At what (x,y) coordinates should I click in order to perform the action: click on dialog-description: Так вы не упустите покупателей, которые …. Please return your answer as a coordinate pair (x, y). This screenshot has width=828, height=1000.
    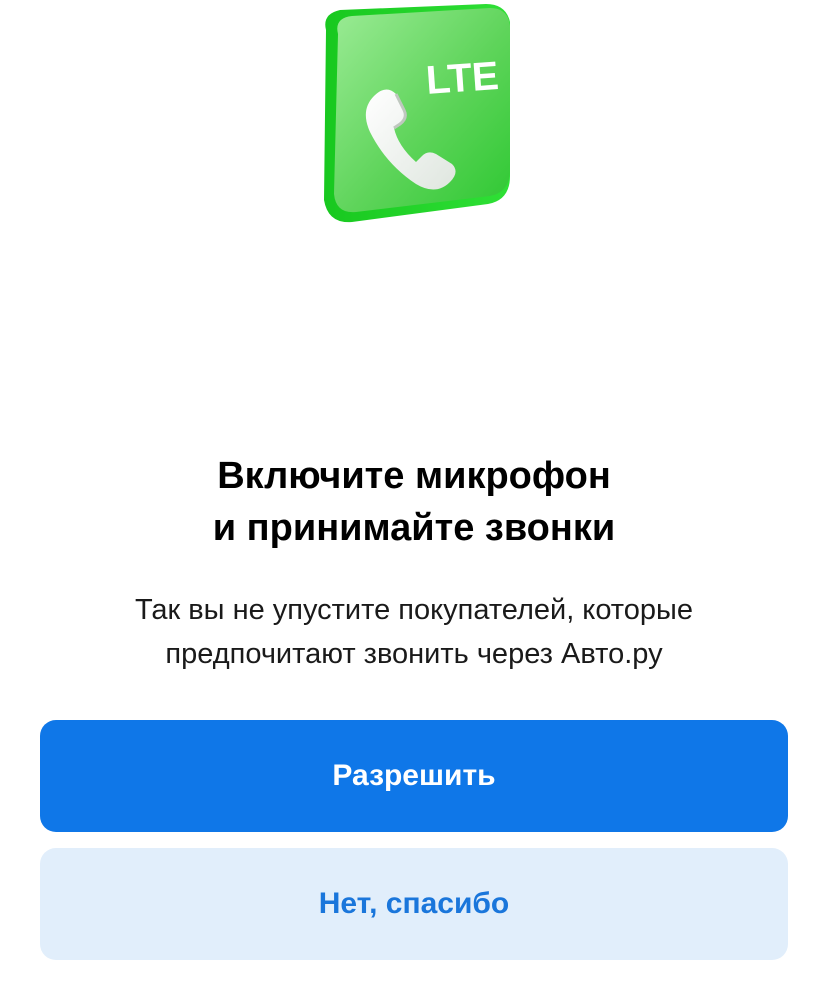
    Looking at the image, I should click on (414, 632).